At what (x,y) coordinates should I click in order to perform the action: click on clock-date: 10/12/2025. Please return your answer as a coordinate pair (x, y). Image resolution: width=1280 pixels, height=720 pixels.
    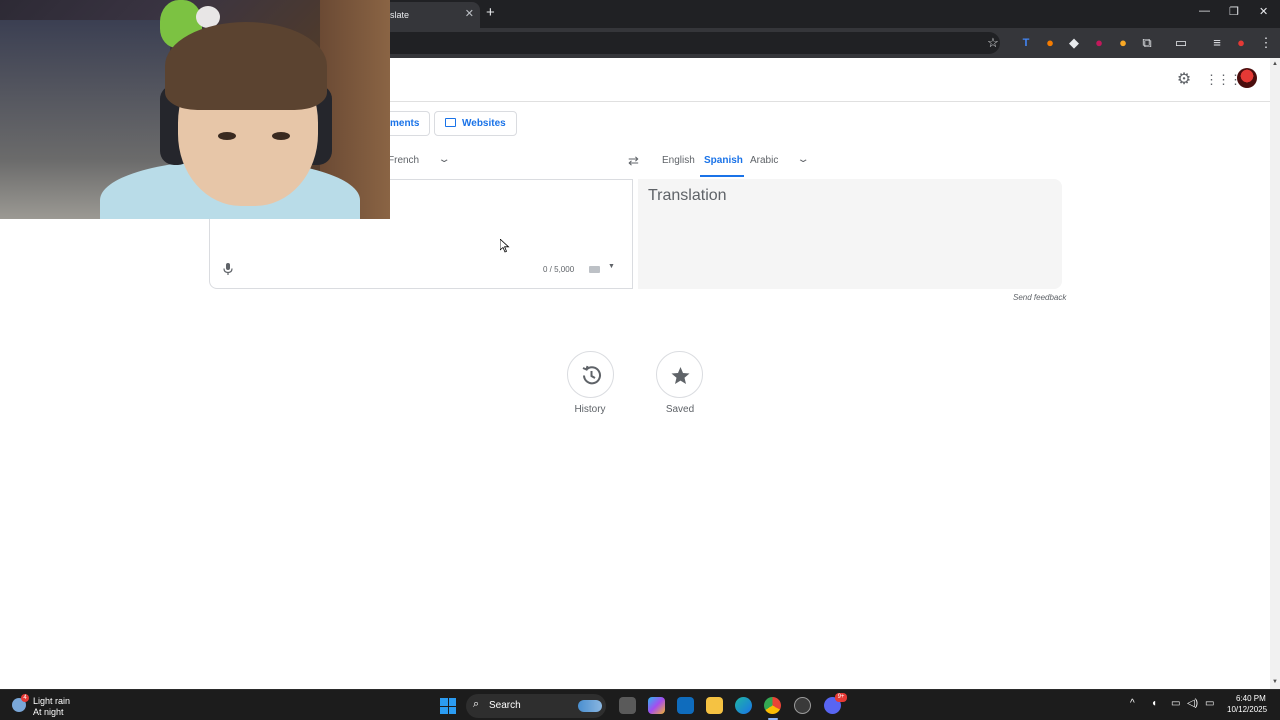
    Looking at the image, I should click on (1247, 709).